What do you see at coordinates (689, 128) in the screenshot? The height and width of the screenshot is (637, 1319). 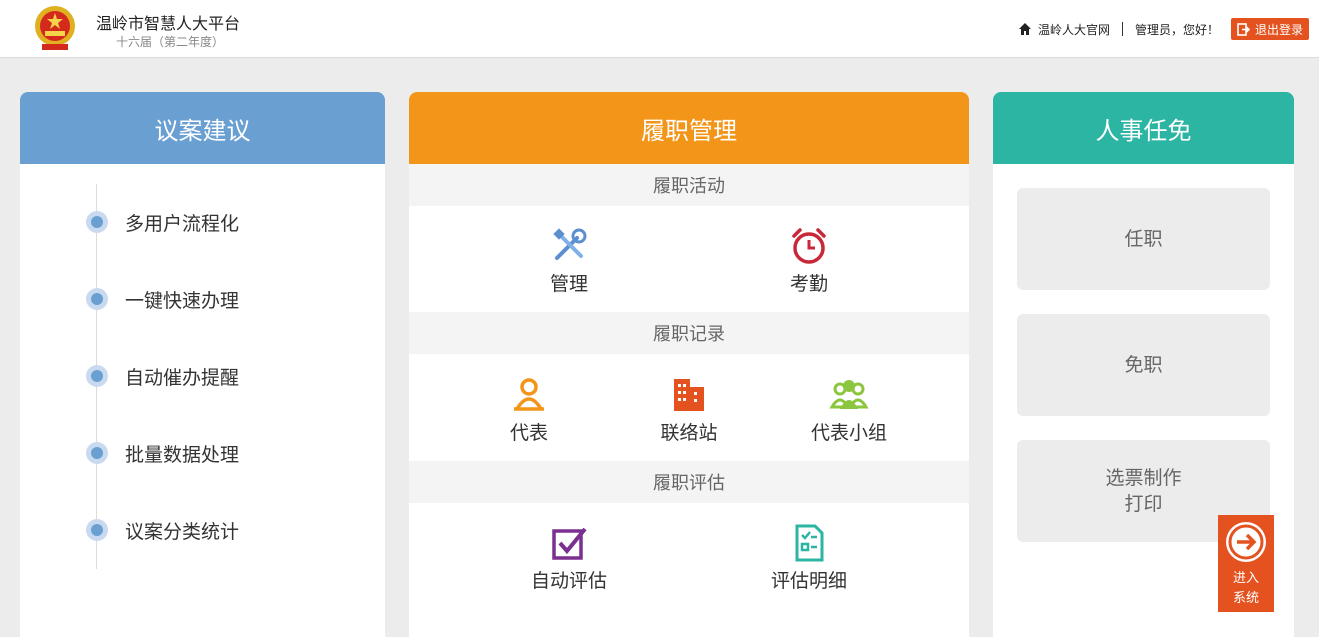 I see `duty-panel-title: 履职管理` at bounding box center [689, 128].